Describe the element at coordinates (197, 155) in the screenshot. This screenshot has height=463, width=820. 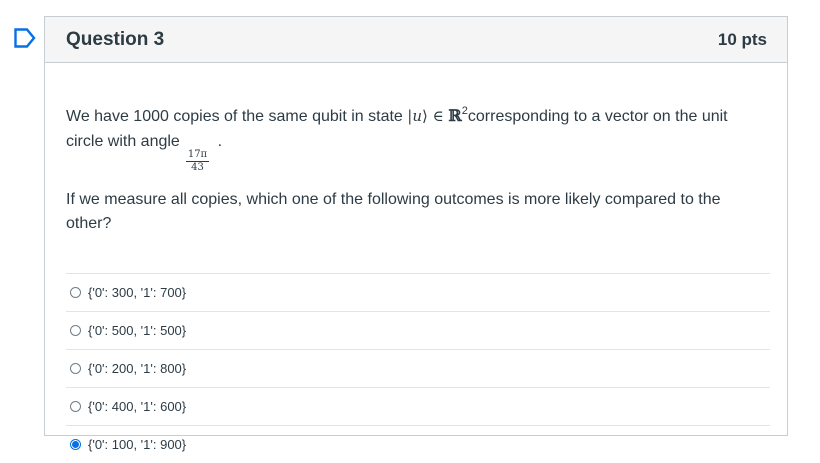
I see `angle-numerator: 17π` at that location.